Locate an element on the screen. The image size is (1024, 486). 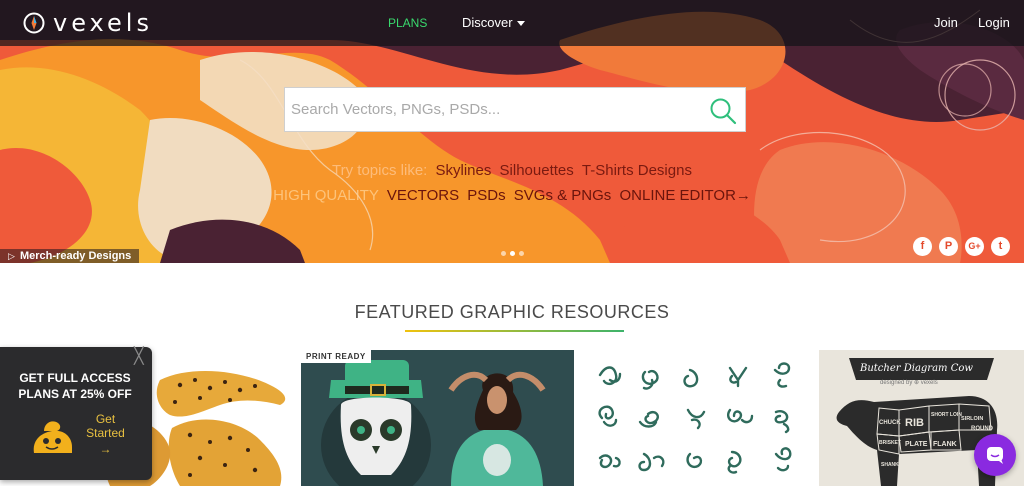
topic-link-skylines: Skylines is located at coordinates (464, 170).